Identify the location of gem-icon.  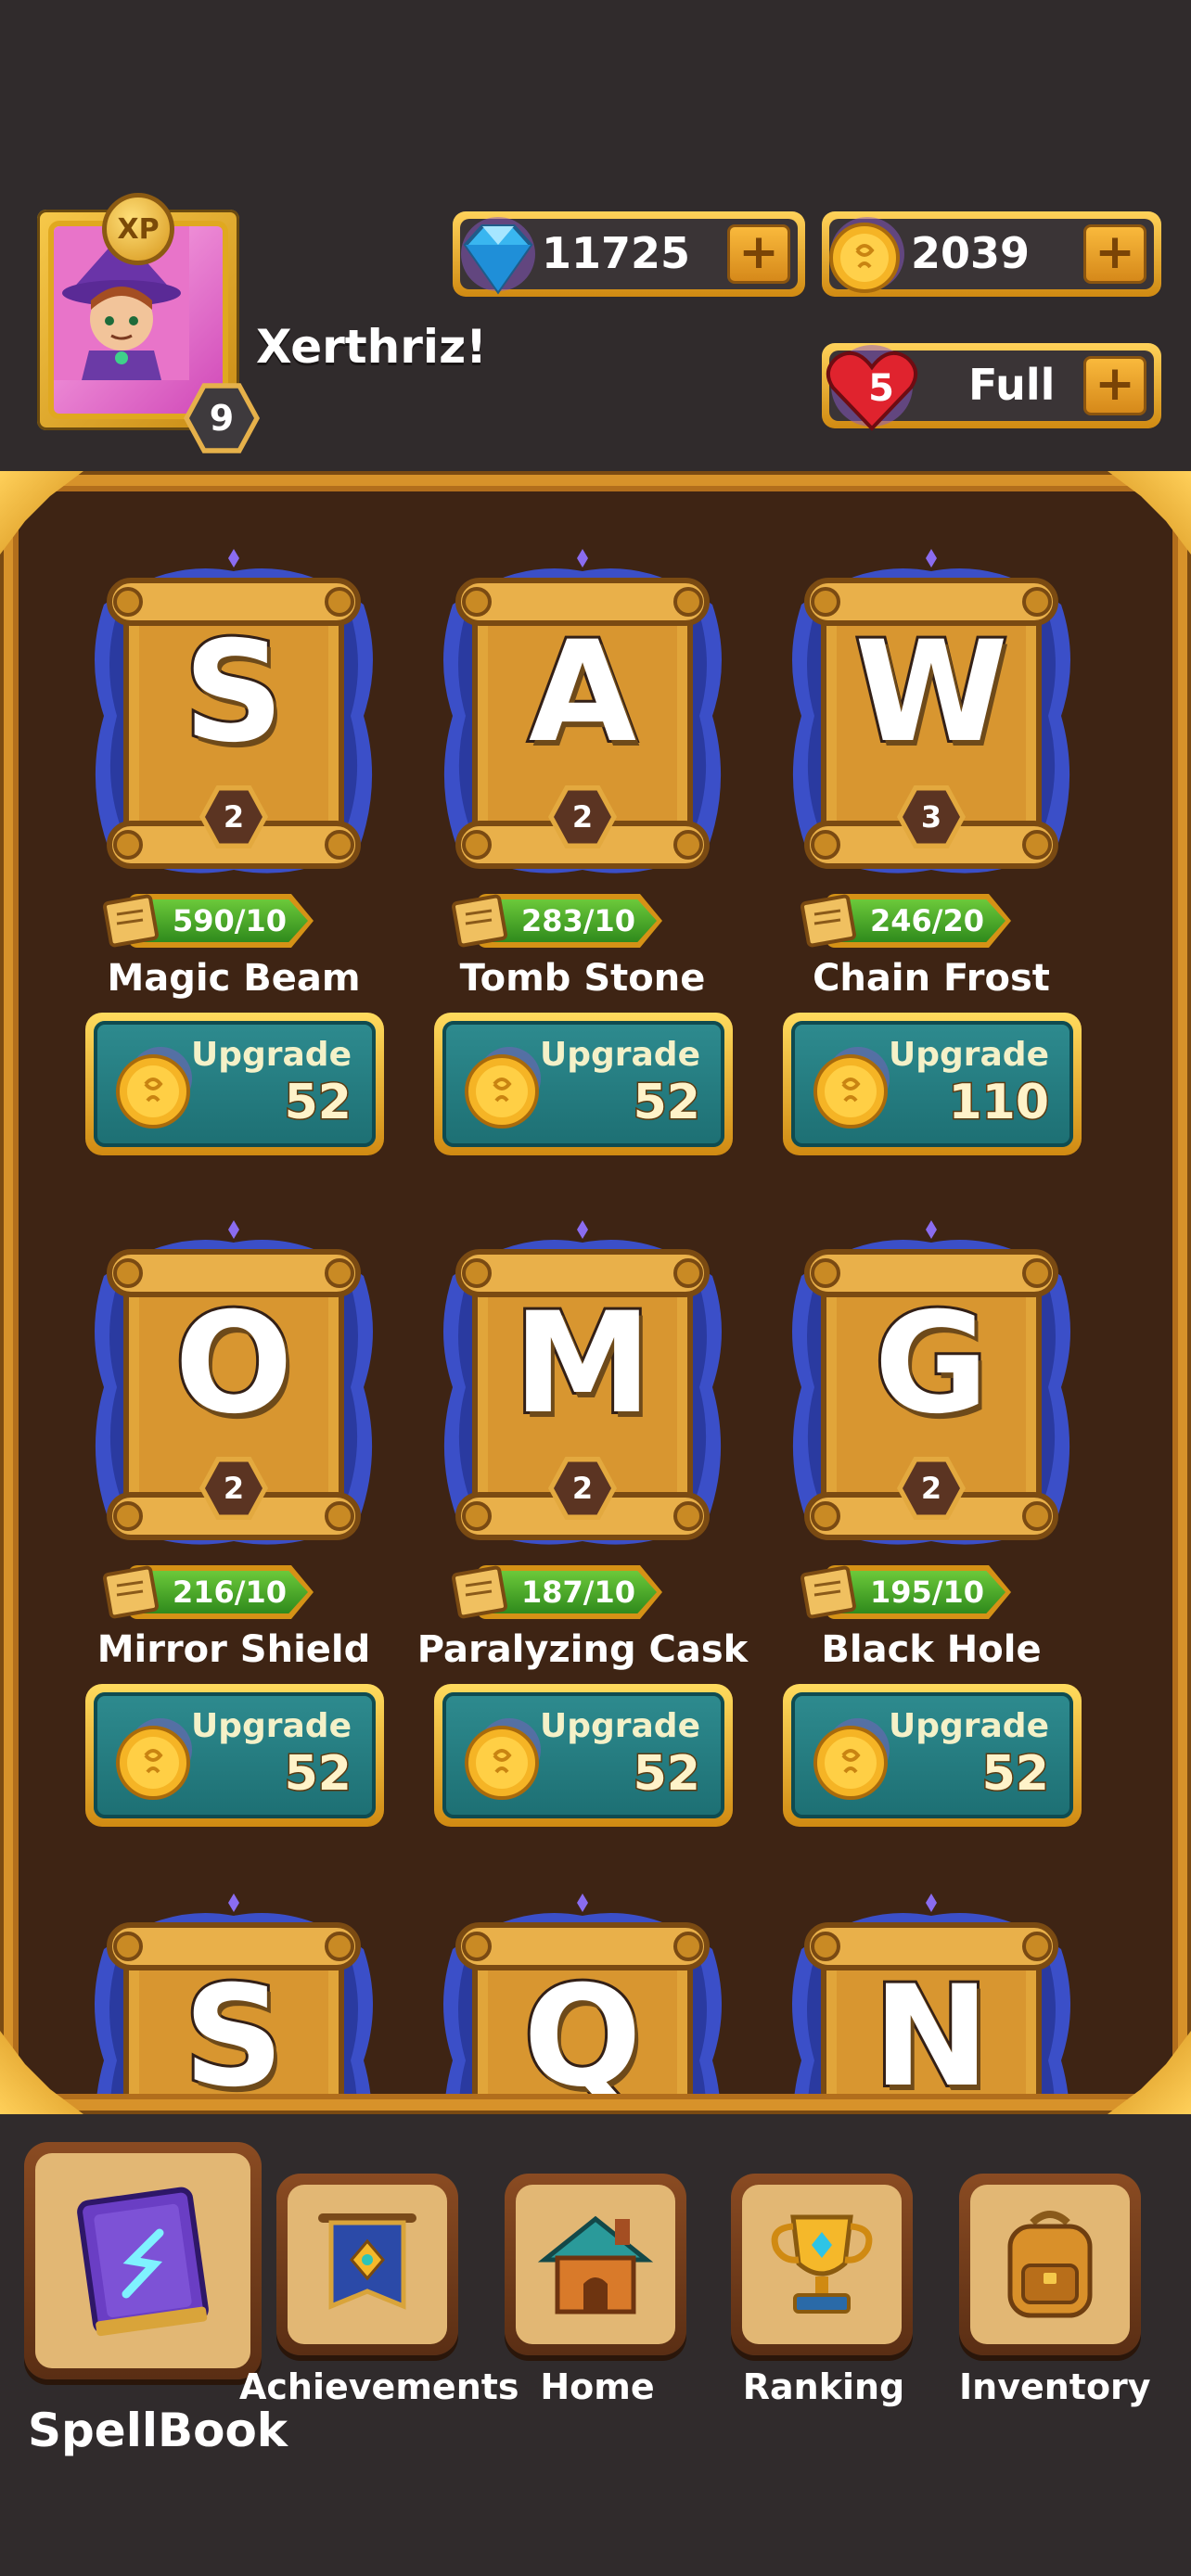
(498, 256).